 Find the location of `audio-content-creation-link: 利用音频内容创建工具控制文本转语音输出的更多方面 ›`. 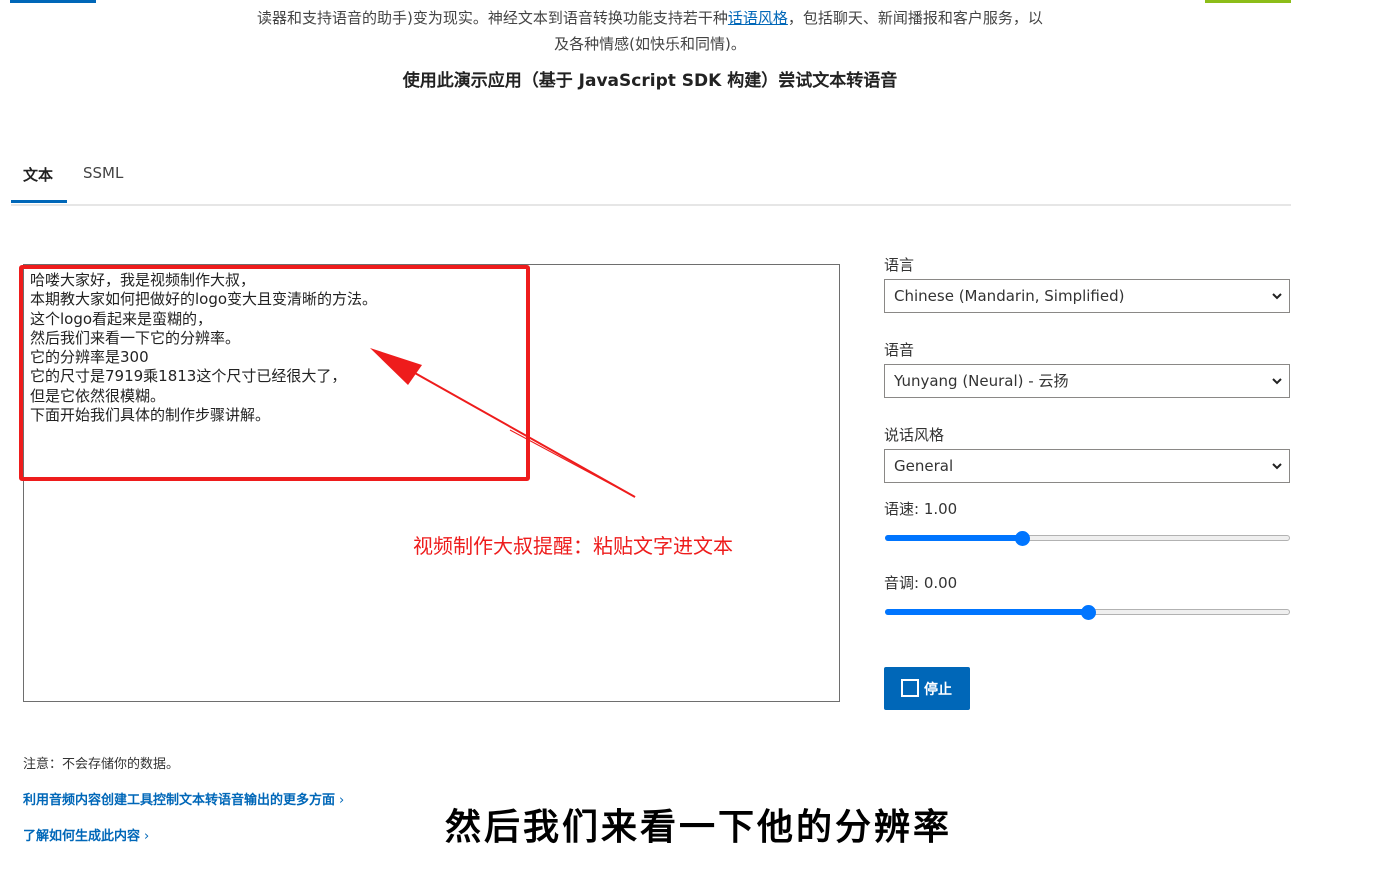

audio-content-creation-link: 利用音频内容创建工具控制文本转语音输出的更多方面 › is located at coordinates (183, 798).